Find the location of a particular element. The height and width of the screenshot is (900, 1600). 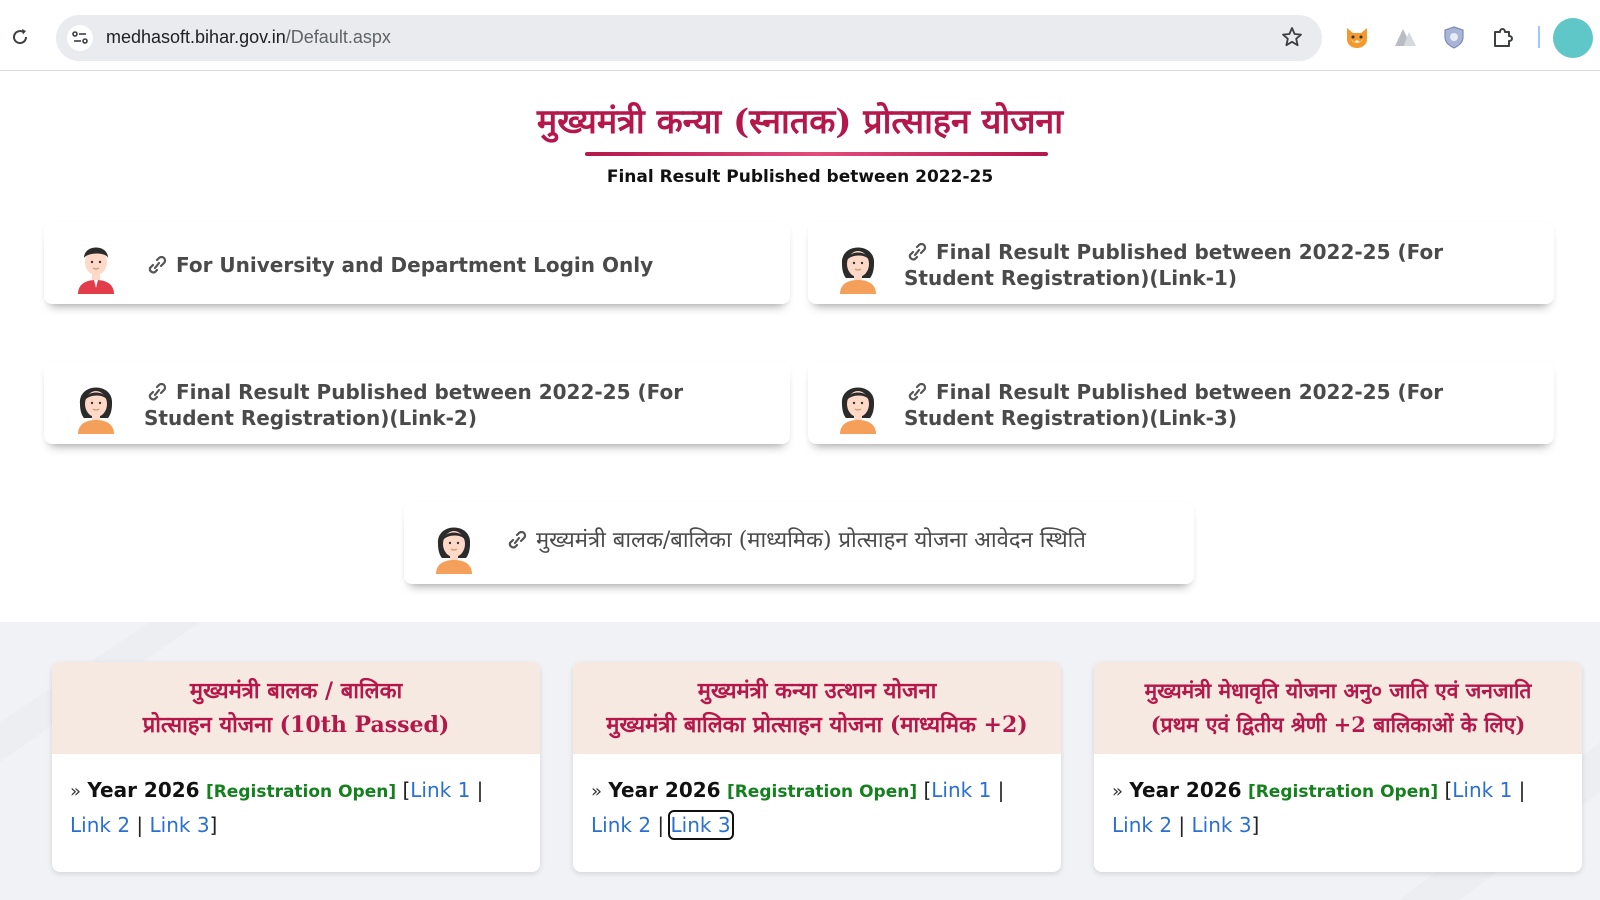

site-info-icon is located at coordinates (80, 38).